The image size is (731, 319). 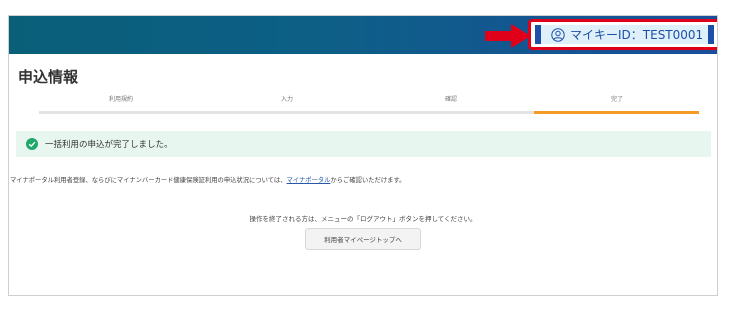 I want to click on step-input: 入力, so click(x=287, y=99).